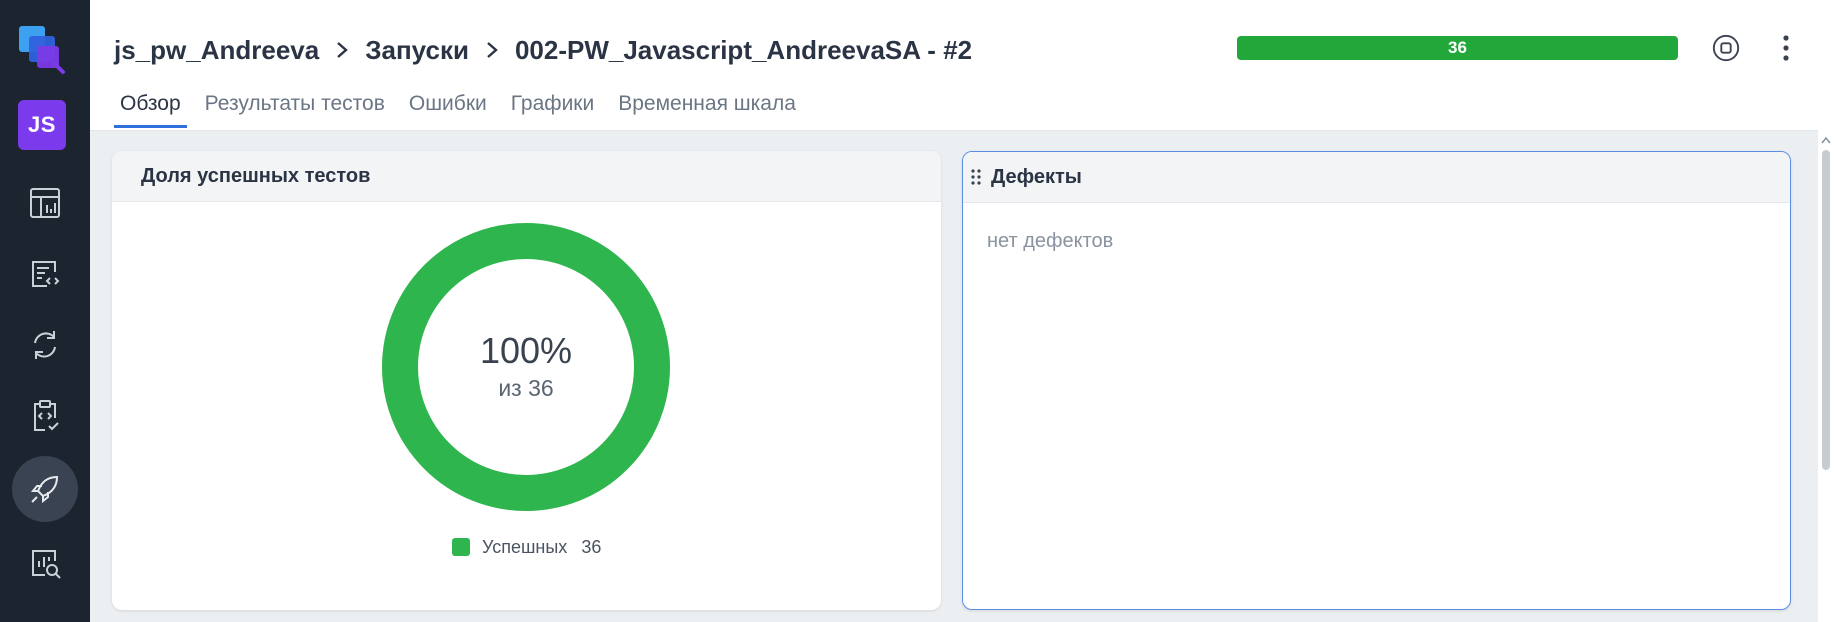 This screenshot has width=1834, height=622. What do you see at coordinates (526, 176) in the screenshot?
I see `widget-title: Доля успешных тестов` at bounding box center [526, 176].